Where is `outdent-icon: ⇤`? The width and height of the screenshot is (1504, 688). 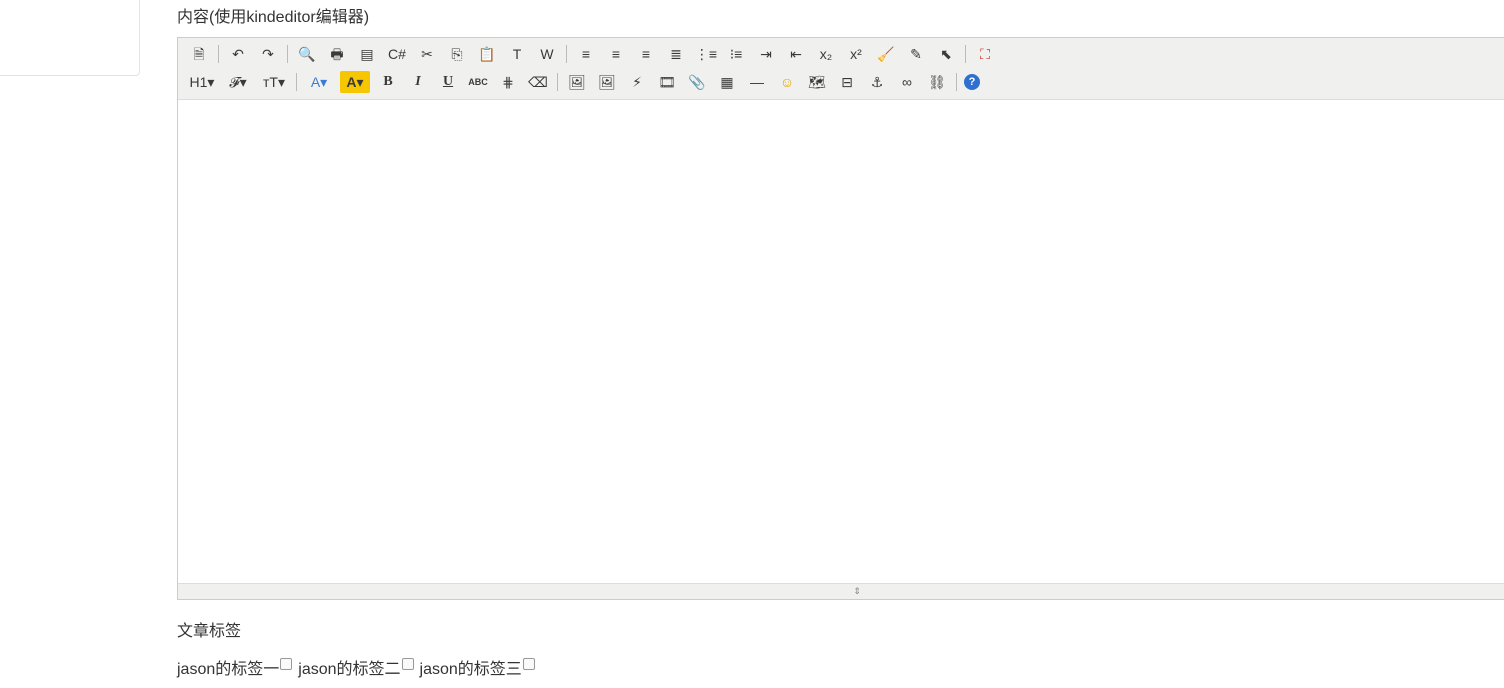
outdent-icon: ⇤ is located at coordinates (796, 54).